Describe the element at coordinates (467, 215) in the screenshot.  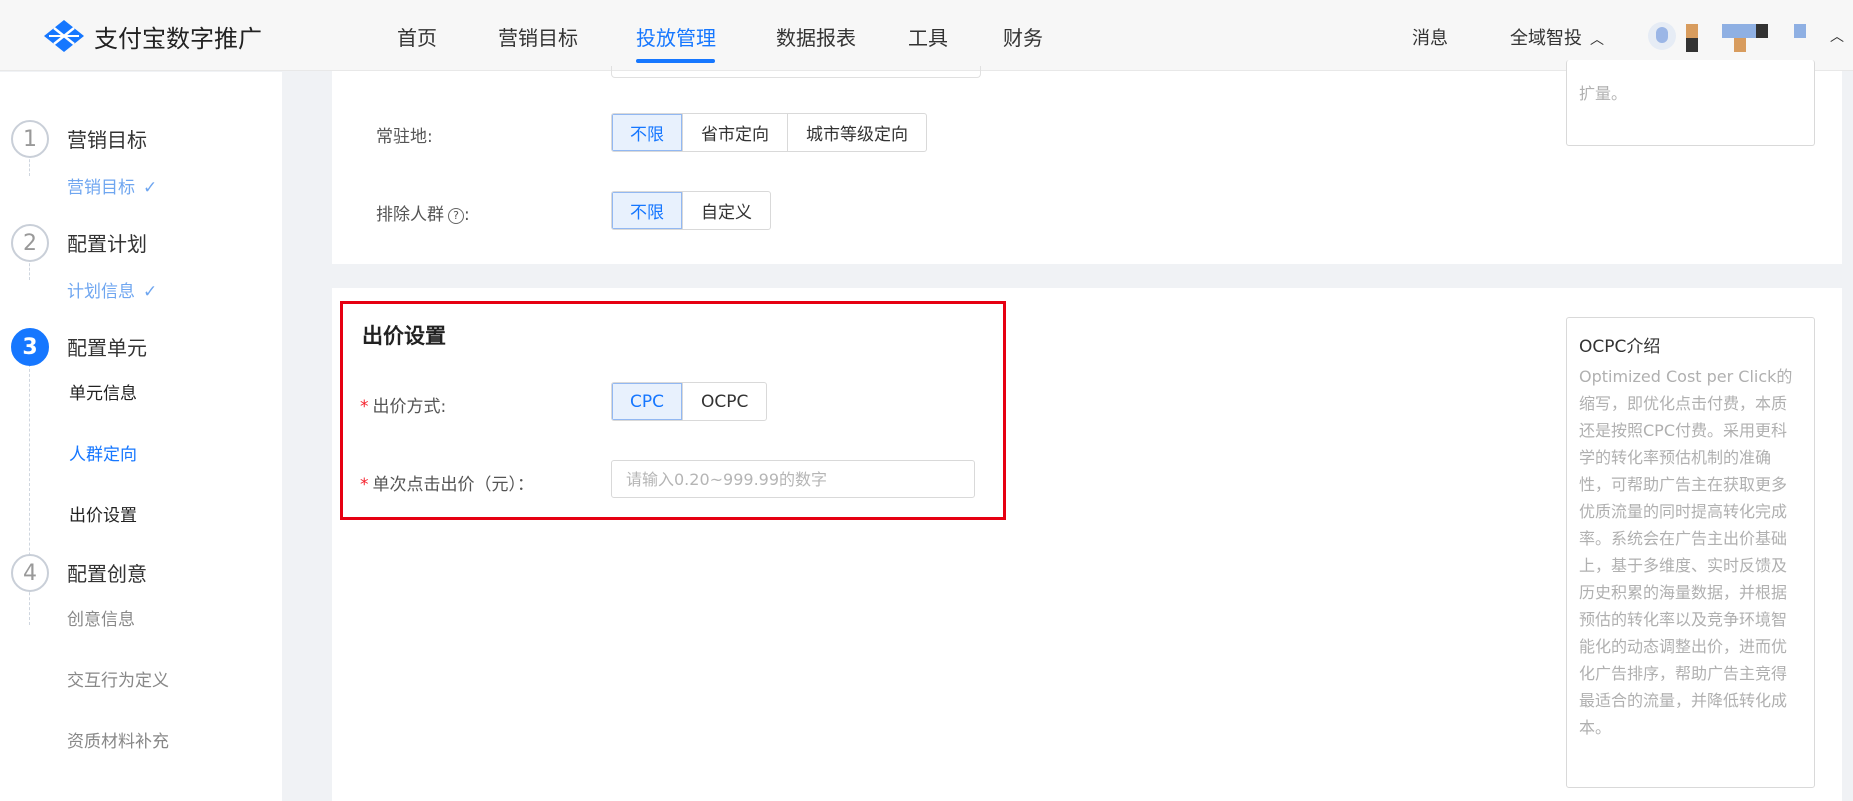
I see `label-colon: :` at that location.